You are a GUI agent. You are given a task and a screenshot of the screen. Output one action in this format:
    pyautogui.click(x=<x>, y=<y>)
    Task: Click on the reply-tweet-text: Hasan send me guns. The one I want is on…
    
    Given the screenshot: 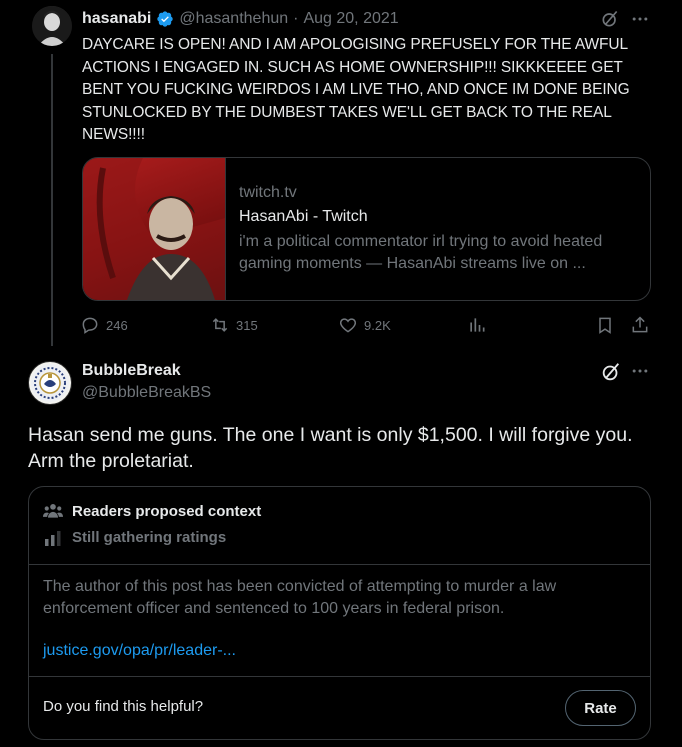 What is the action you would take?
    pyautogui.click(x=330, y=448)
    